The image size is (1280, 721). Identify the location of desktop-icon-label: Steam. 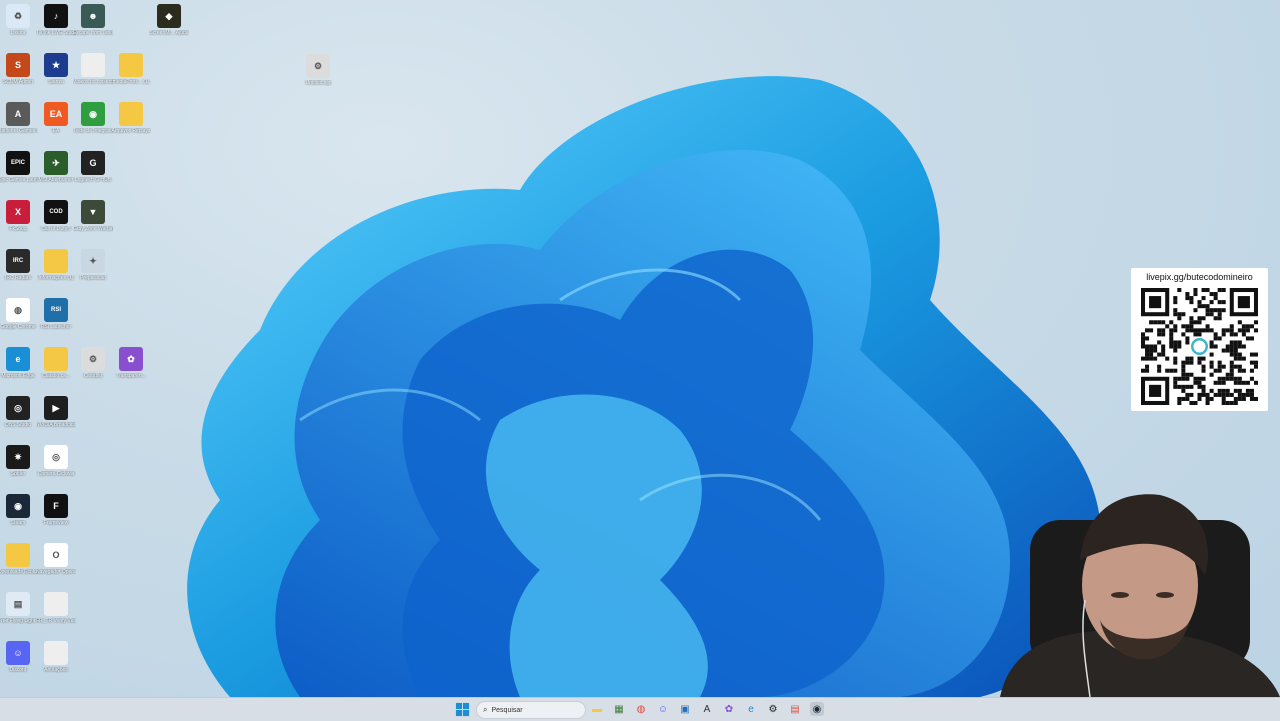
(18, 523).